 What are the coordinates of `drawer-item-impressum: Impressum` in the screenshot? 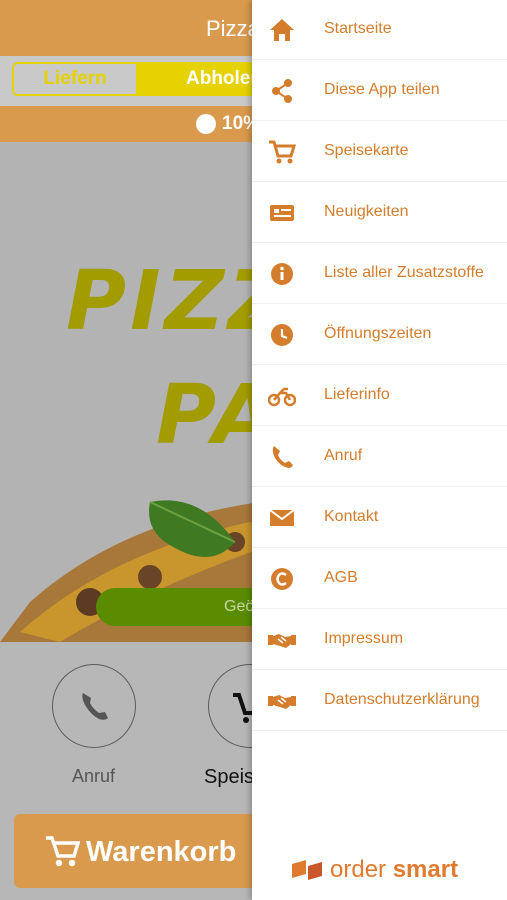 It's located at (379, 640).